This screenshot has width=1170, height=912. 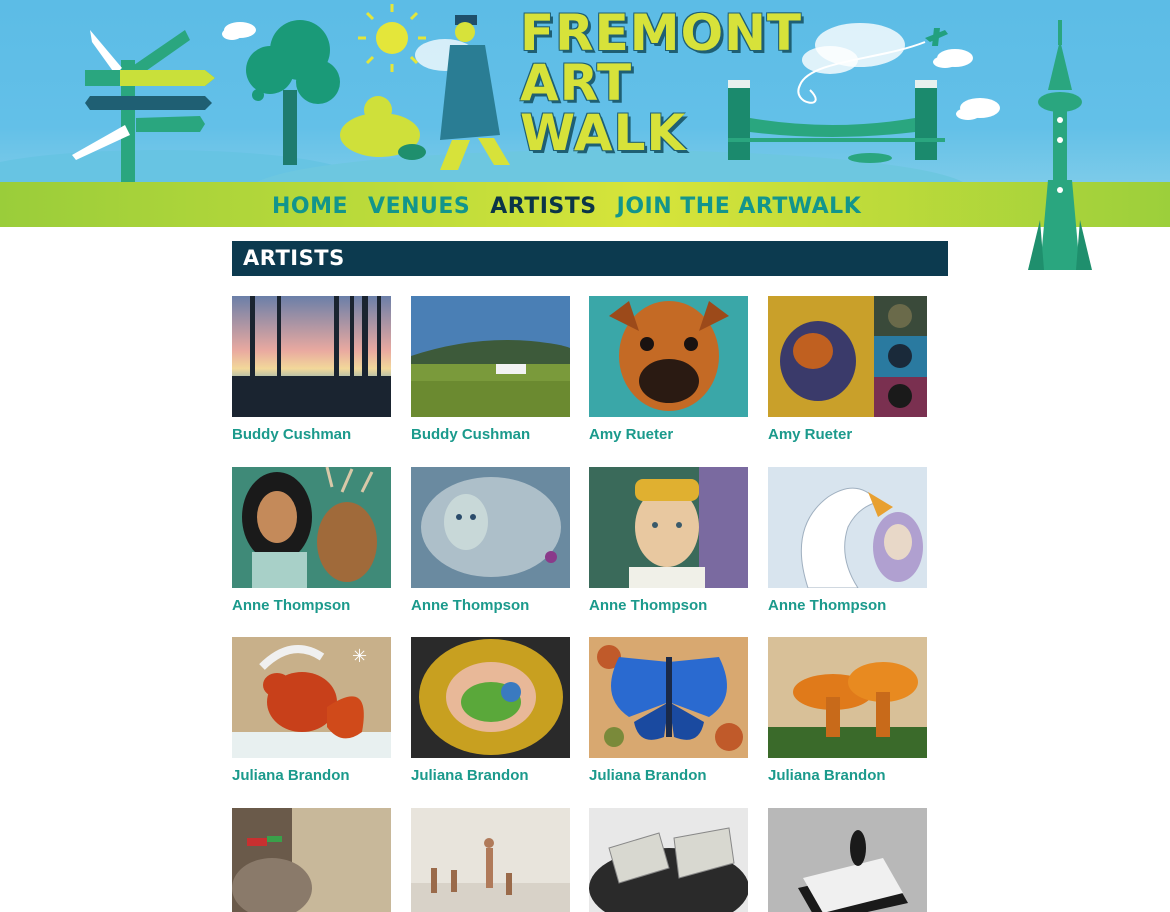 I want to click on artwork-thumbnail-beach-people, so click(x=490, y=860).